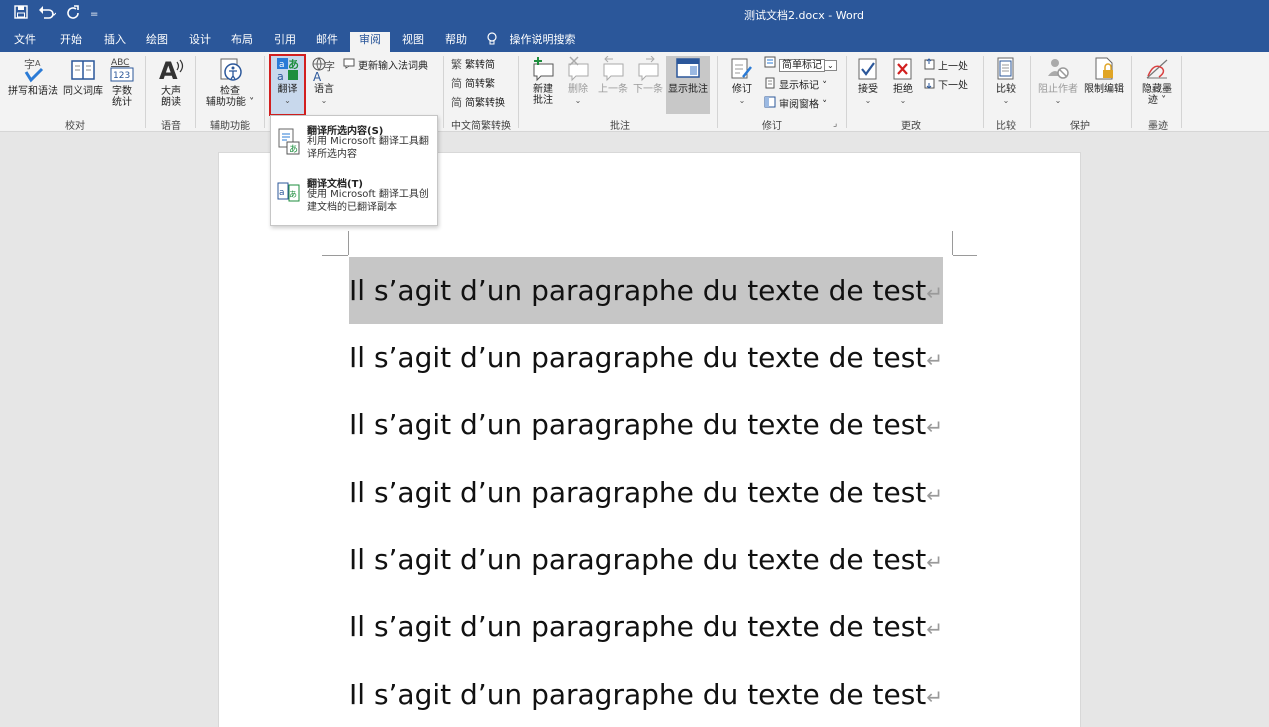 This screenshot has width=1269, height=727. Describe the element at coordinates (494, 39) in the screenshot. I see `lightbulb-icon` at that location.